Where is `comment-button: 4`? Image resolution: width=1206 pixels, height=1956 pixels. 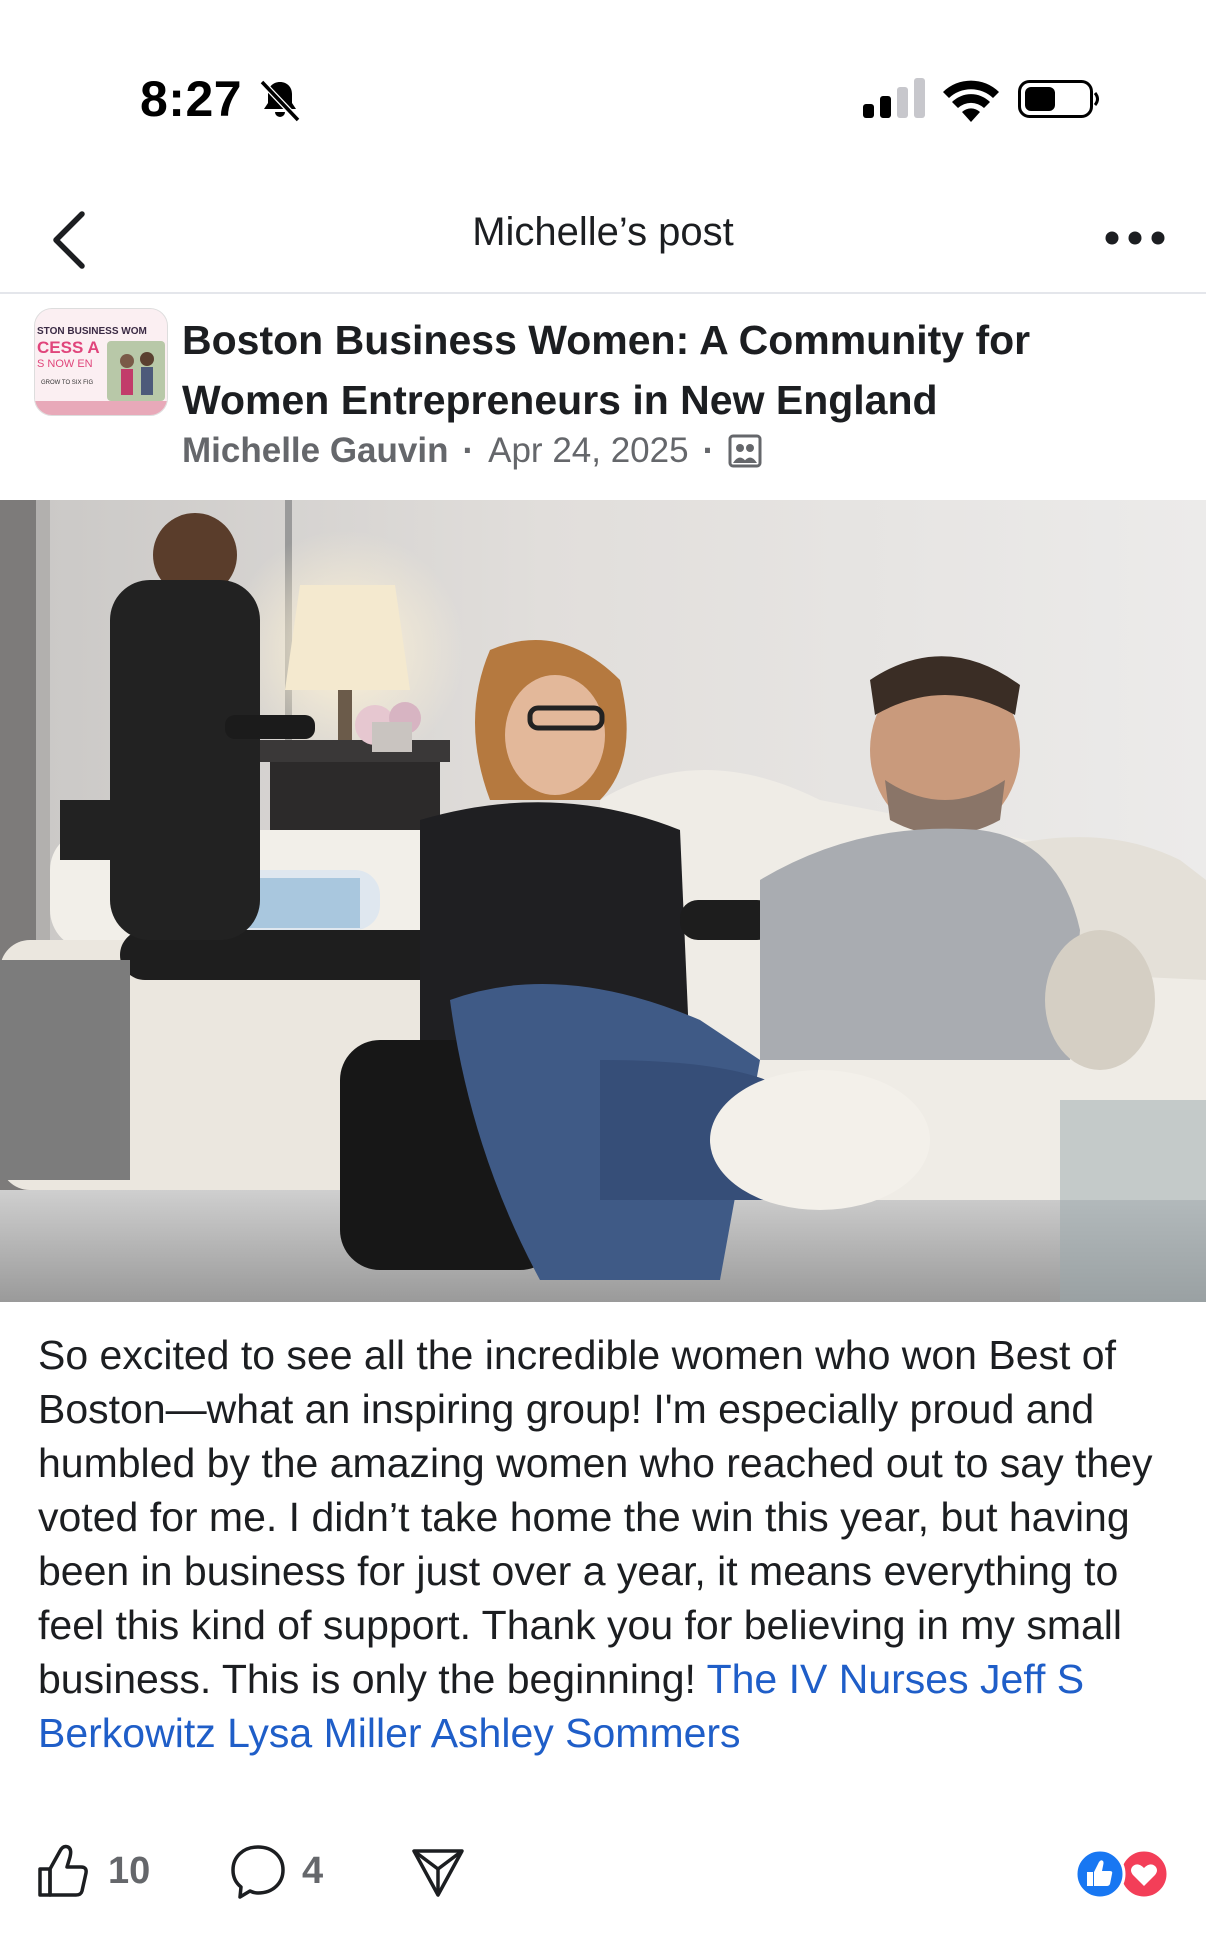
comment-button: 4 is located at coordinates (275, 1871).